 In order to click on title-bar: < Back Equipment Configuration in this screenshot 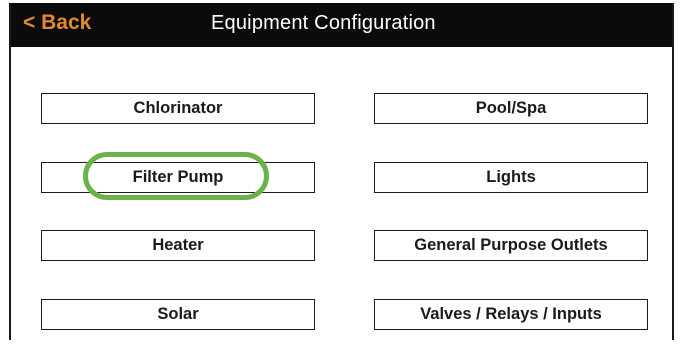, I will do `click(341, 25)`.